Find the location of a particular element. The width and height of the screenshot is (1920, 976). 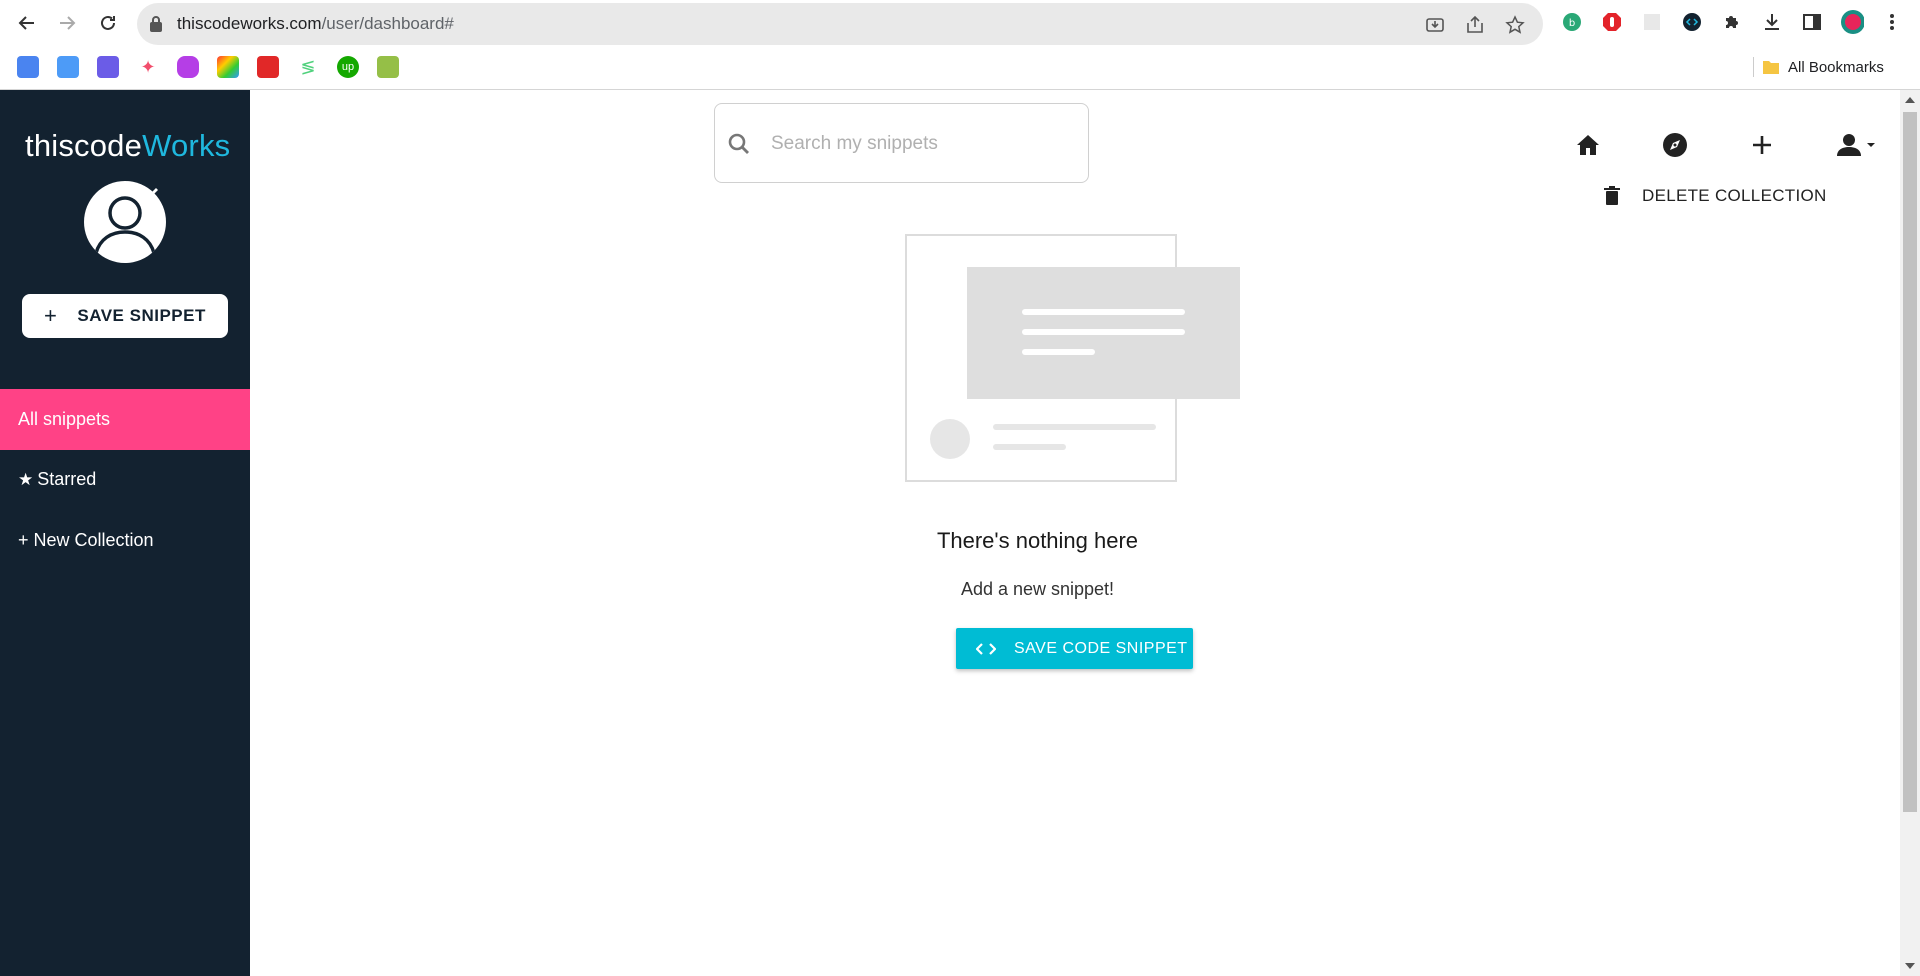

save-snippet-label: SAVE SNIPPET is located at coordinates (141, 315).